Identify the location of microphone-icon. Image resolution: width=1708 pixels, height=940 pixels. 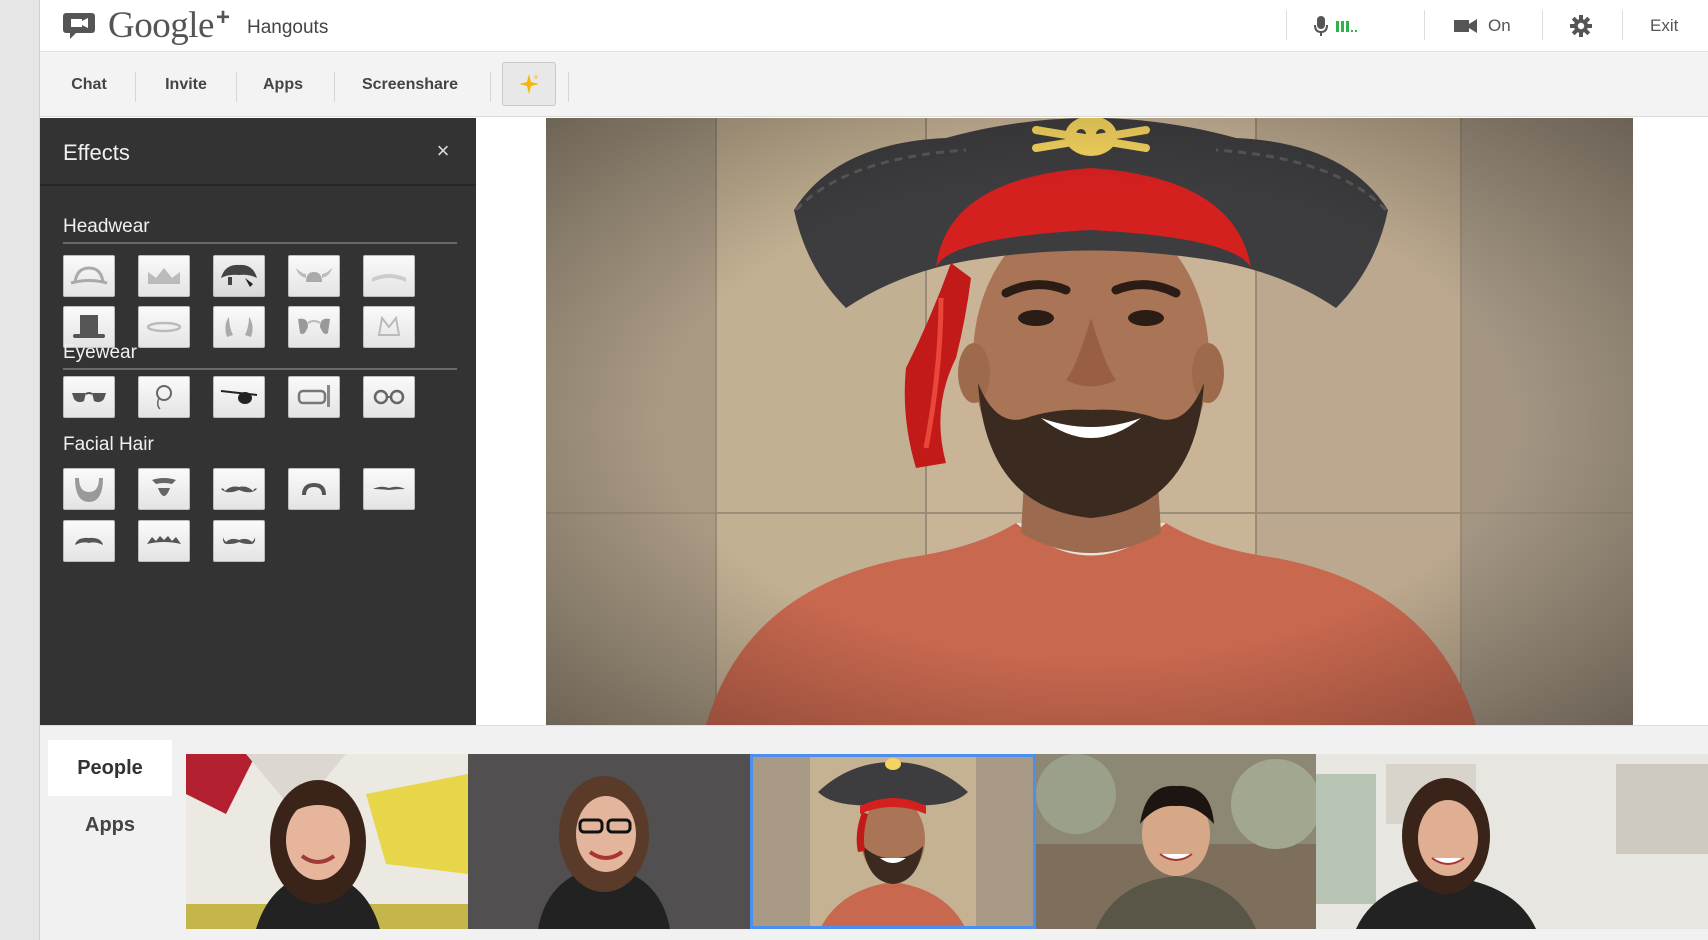
(1321, 26).